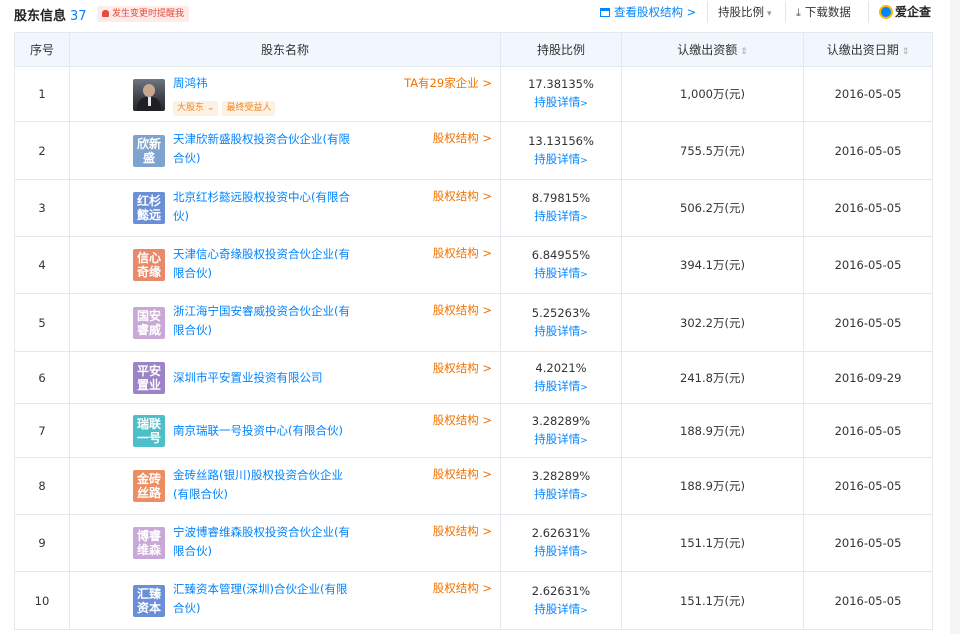  Describe the element at coordinates (148, 157) in the screenshot. I see `logo-text: 盛` at that location.